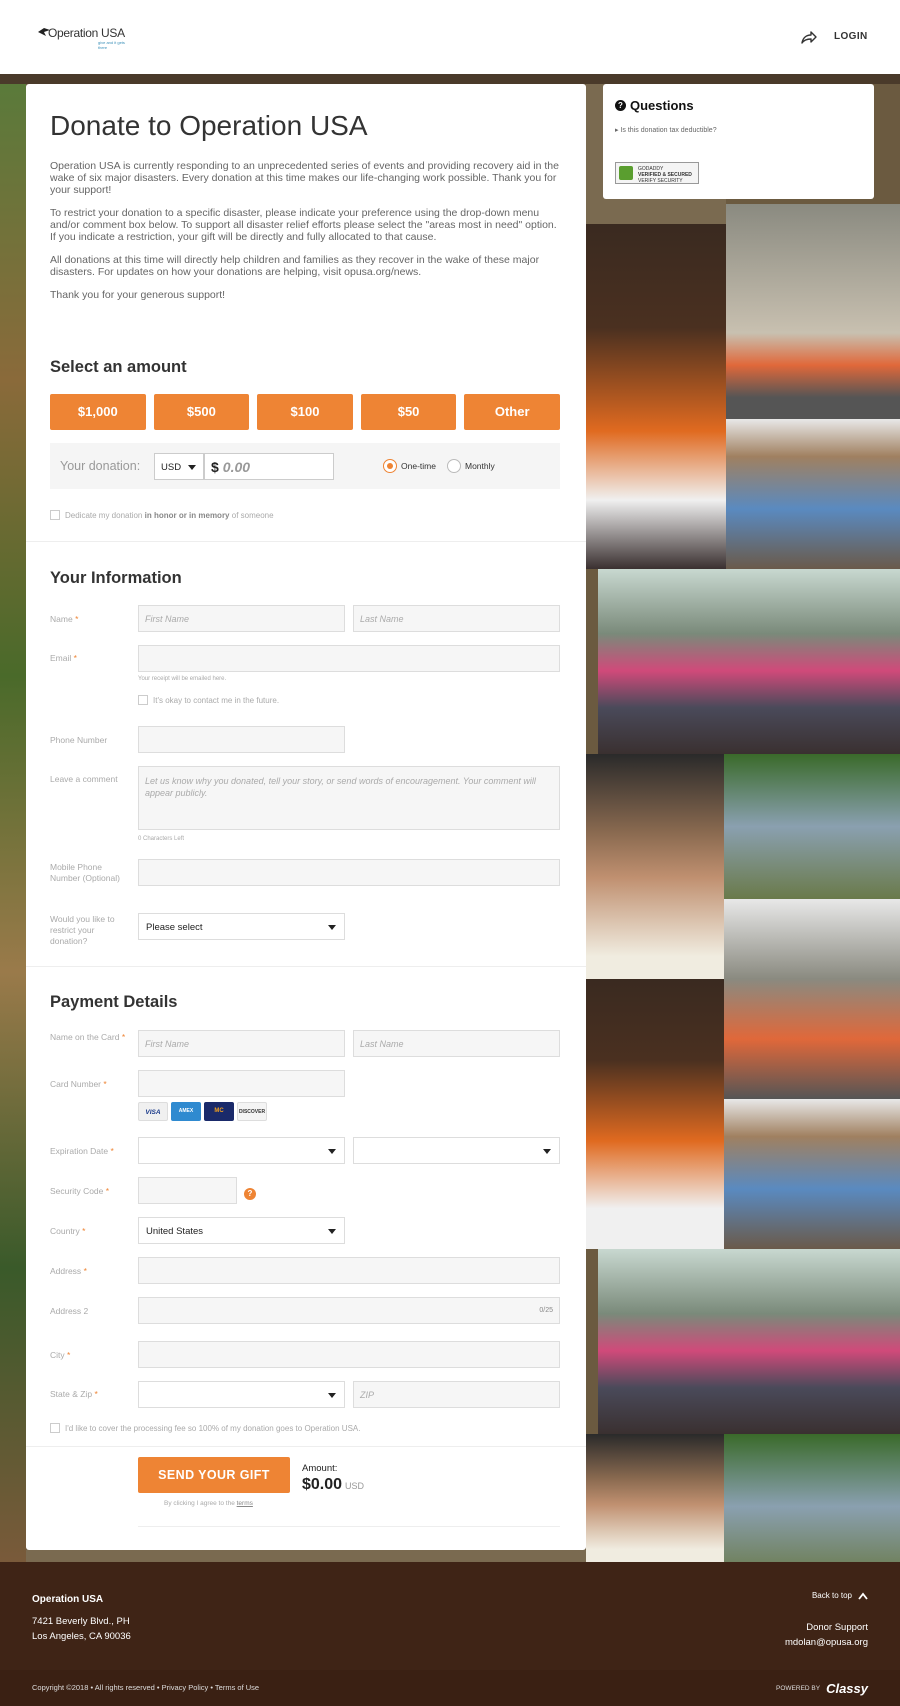  Describe the element at coordinates (186, 1111) in the screenshot. I see `amex-icon: AMEX` at that location.